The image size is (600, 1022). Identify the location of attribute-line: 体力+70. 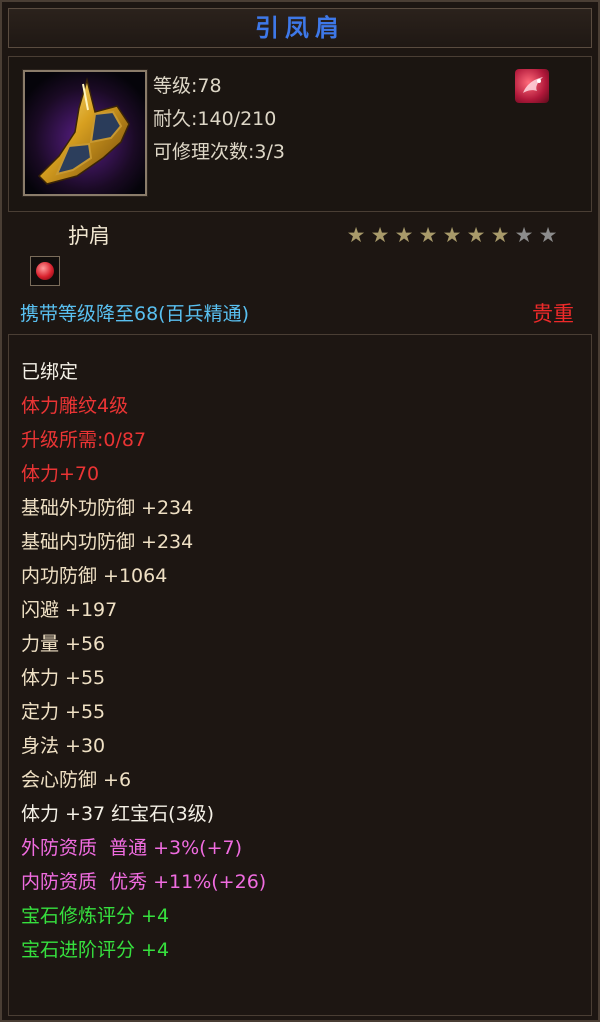
(60, 474).